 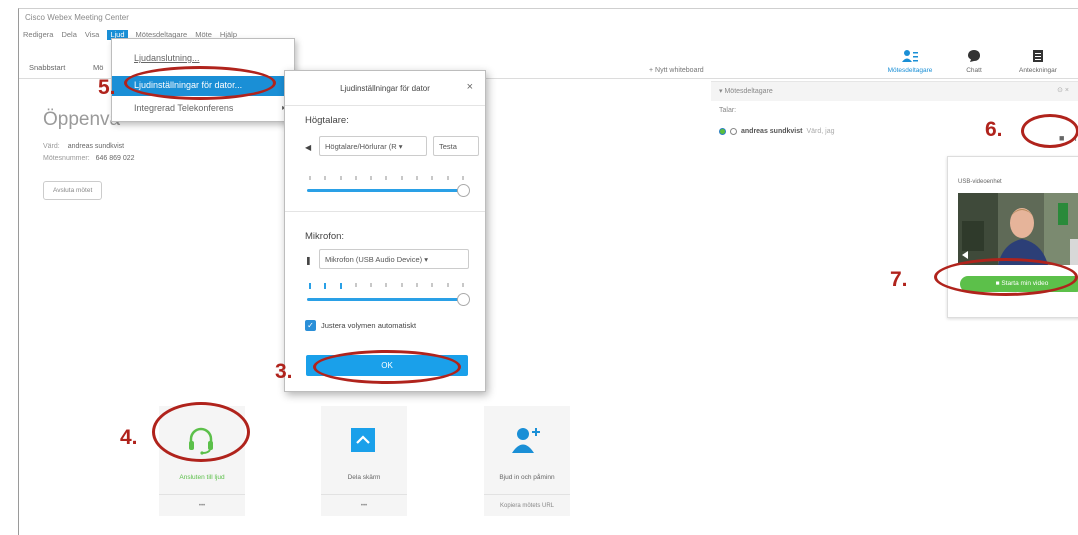 I want to click on plus-icon: +, so click(x=651, y=70).